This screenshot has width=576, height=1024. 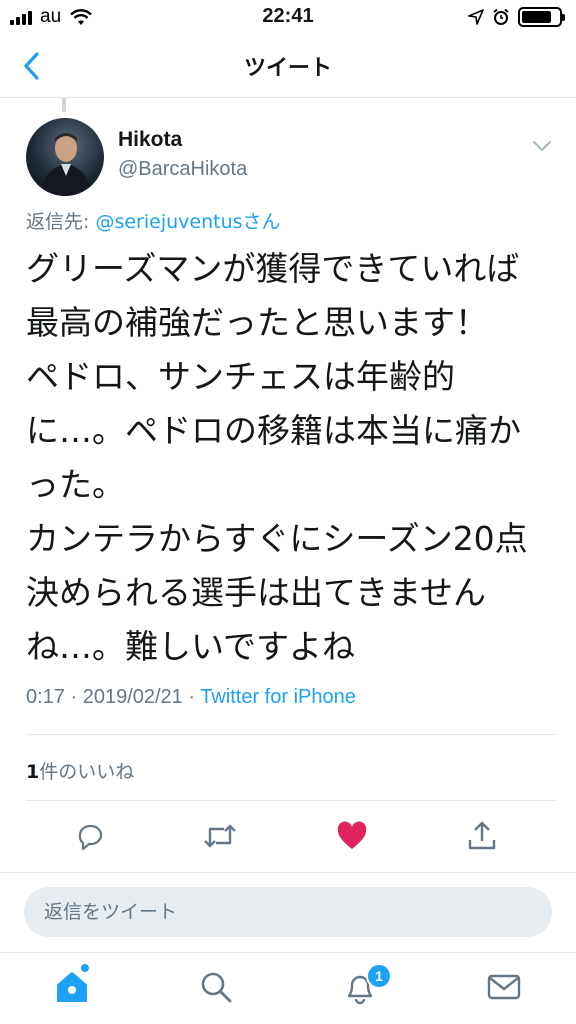 I want to click on tweet-timestamp: 0:17 · 2019/02/21 ·, so click(x=113, y=697).